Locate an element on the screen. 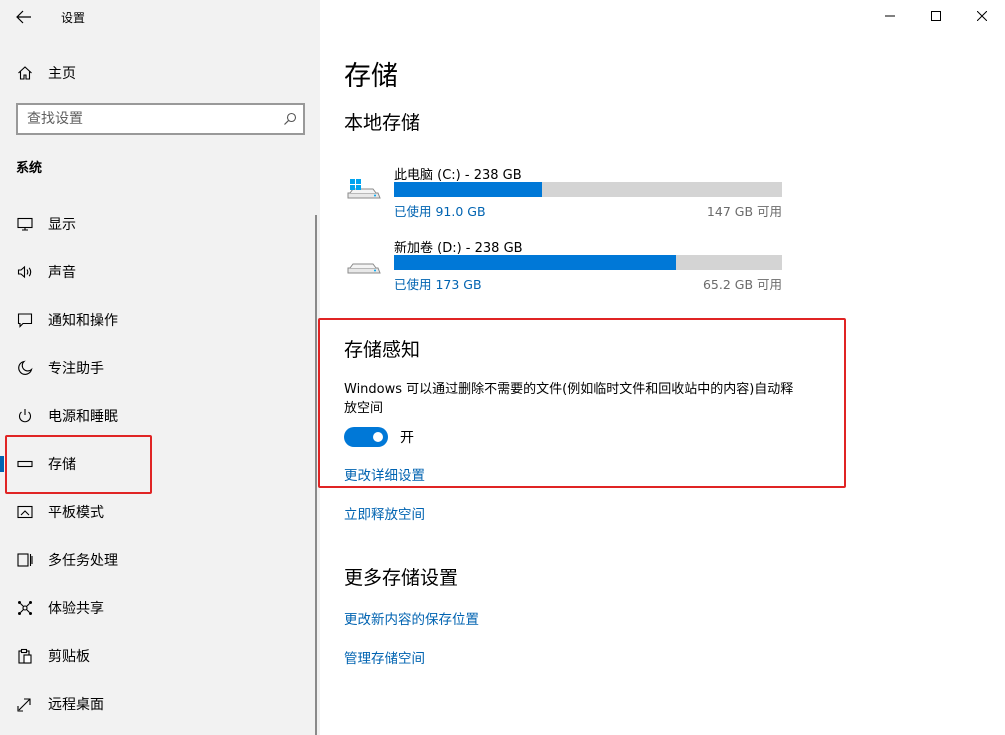  app-title: 设置 is located at coordinates (73, 17).